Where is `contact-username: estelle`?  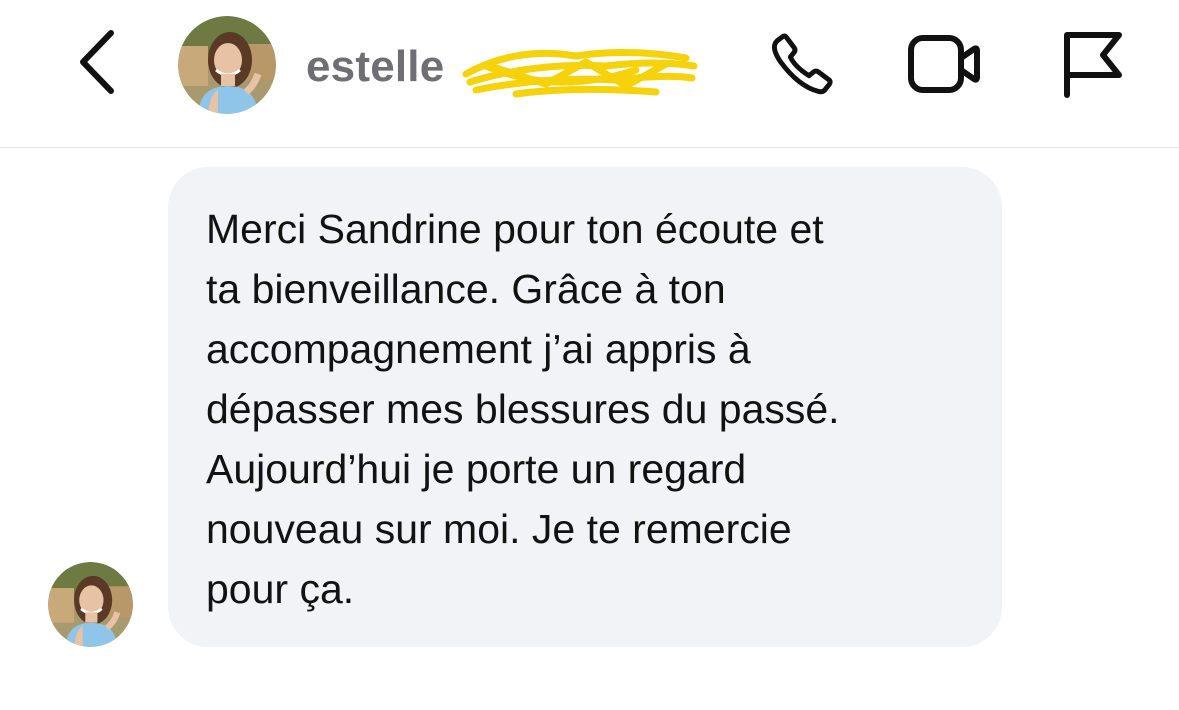
contact-username: estelle is located at coordinates (506, 68).